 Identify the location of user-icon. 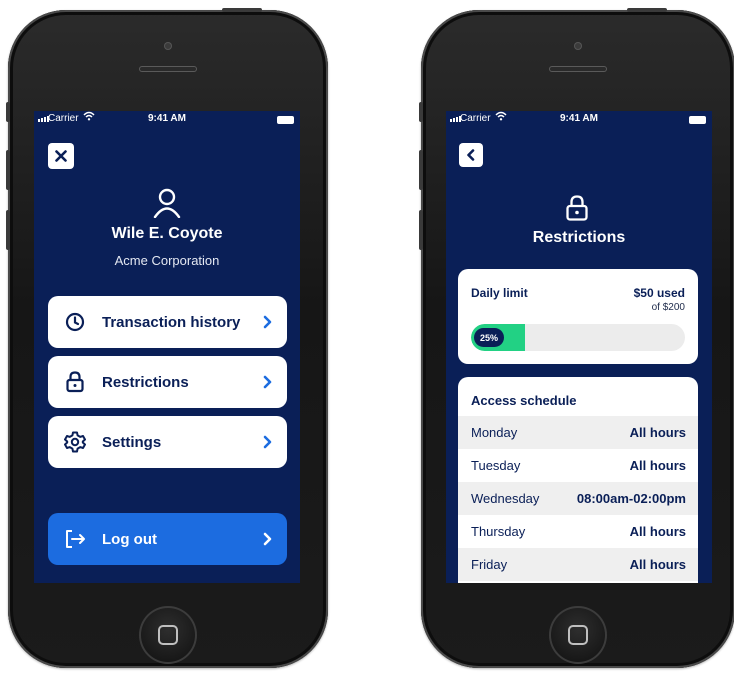
(167, 205).